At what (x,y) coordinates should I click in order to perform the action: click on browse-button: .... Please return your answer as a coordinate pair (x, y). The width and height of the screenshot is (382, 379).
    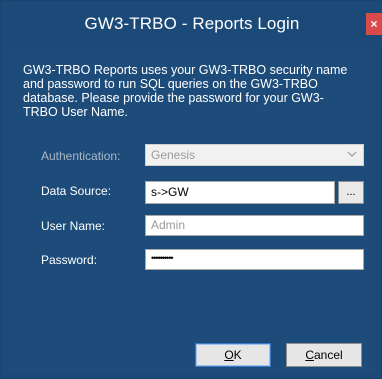
    Looking at the image, I should click on (351, 192).